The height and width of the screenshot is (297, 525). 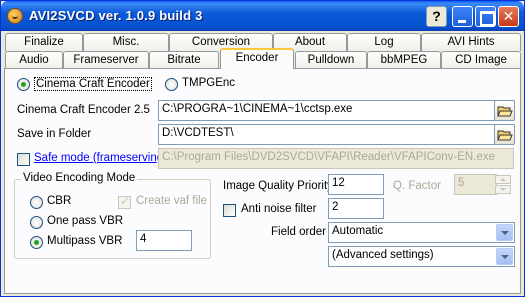 What do you see at coordinates (100, 158) in the screenshot?
I see `safe-mode-link: Safe mode (frameserving)` at bounding box center [100, 158].